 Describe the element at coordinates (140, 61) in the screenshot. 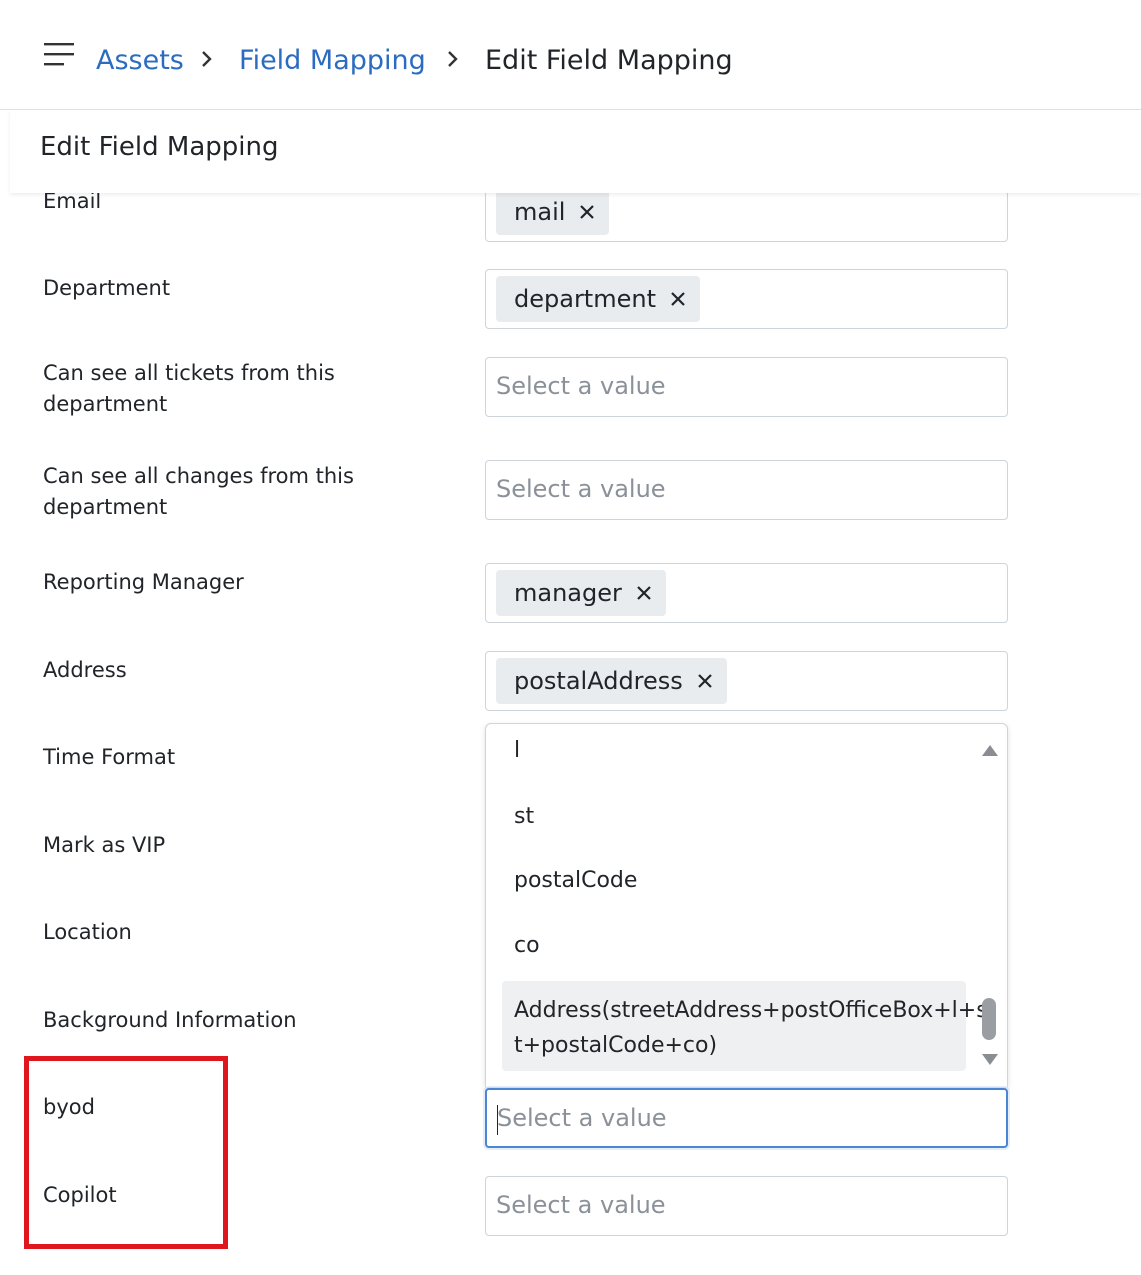

I see `breadcrumb-assets: Assets` at that location.